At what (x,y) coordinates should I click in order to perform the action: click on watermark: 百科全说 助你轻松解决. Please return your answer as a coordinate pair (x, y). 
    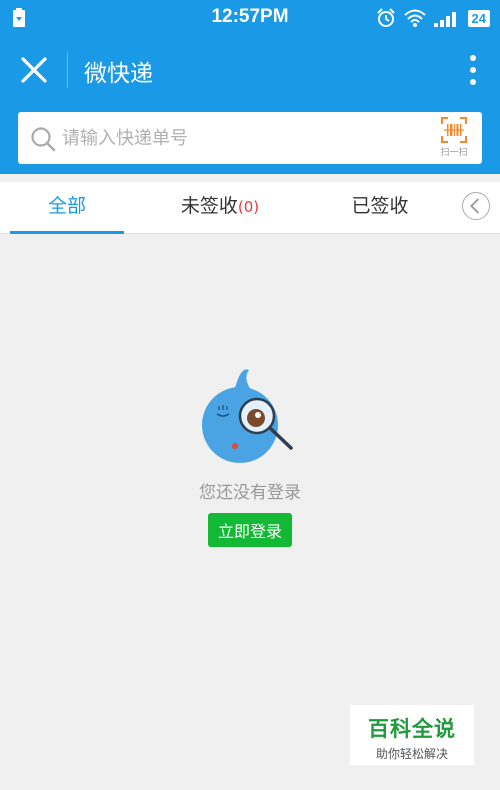
    Looking at the image, I should click on (412, 735).